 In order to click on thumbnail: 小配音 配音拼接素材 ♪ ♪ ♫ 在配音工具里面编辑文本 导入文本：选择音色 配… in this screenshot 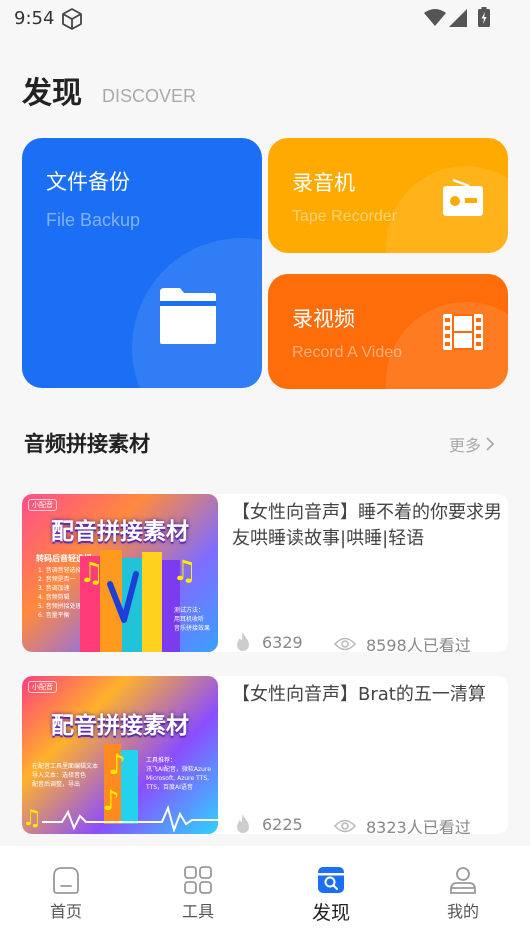, I will do `click(120, 755)`.